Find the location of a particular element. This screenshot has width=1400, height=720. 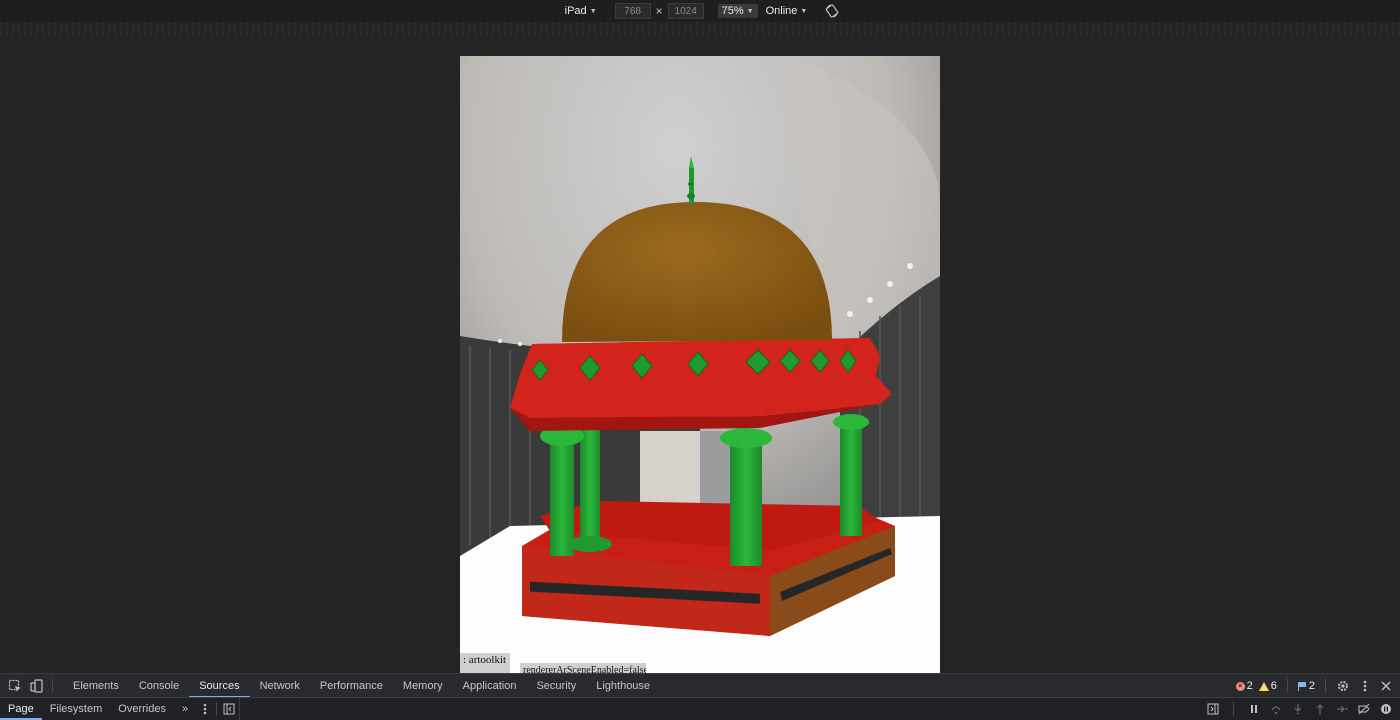

device-toolbar: iPad ▼ × 75% ▼ Online ▼ is located at coordinates (700, 11).